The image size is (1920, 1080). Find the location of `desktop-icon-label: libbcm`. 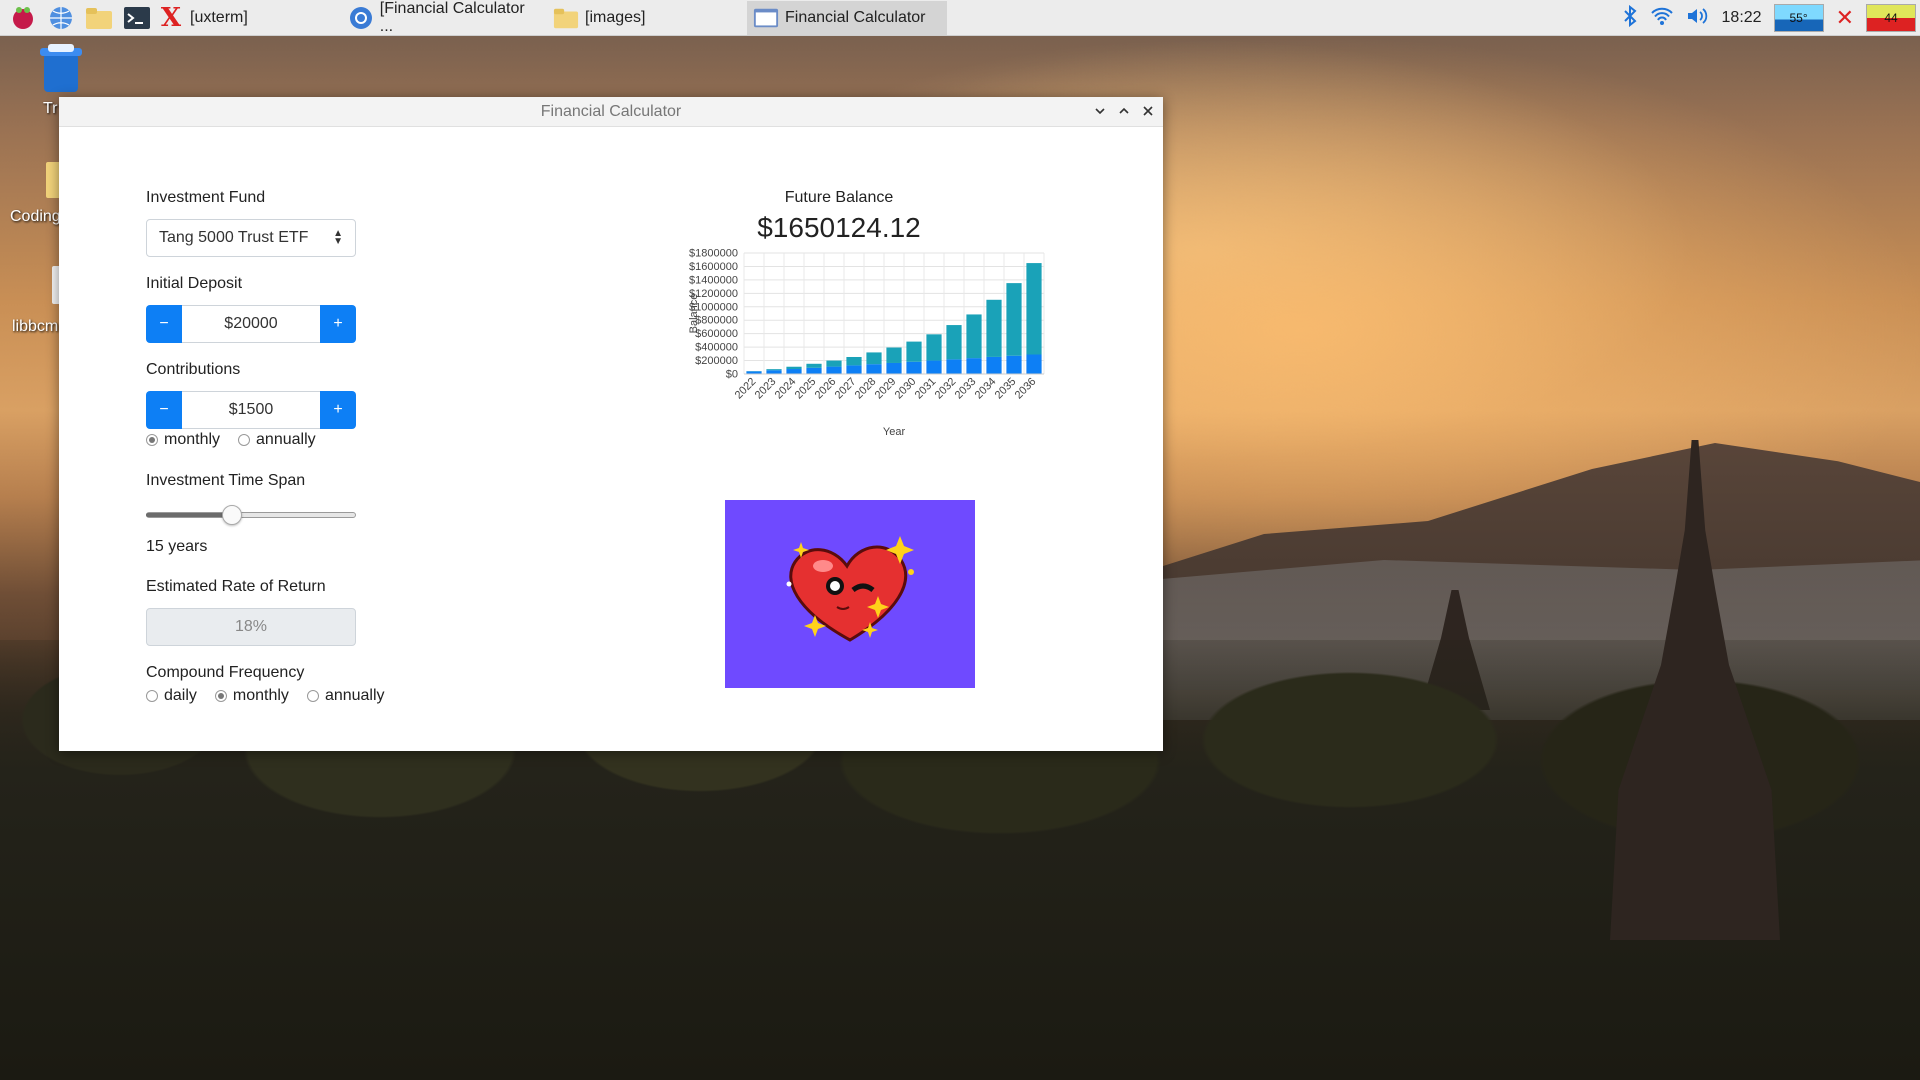

desktop-icon-label: libbcm is located at coordinates (35, 326).